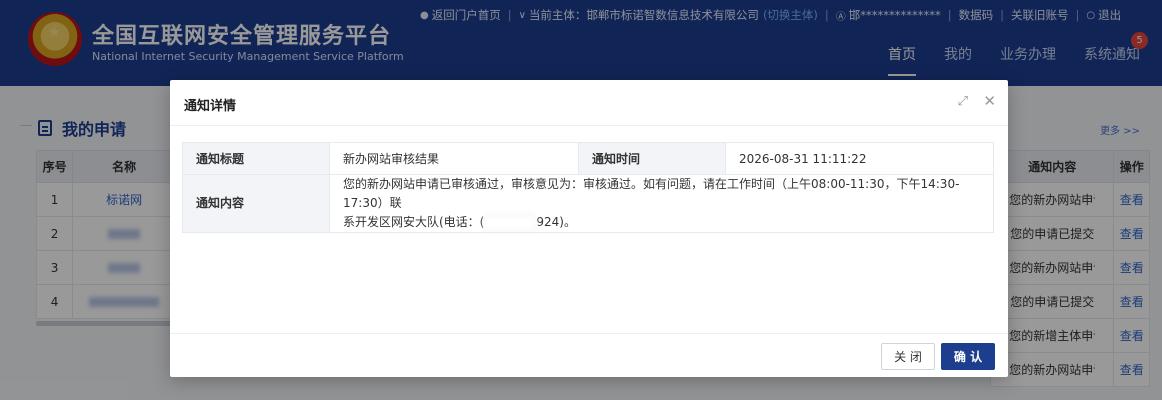 Image resolution: width=1162 pixels, height=400 pixels. What do you see at coordinates (556, 222) in the screenshot?
I see `notice-content-phone-suffix: 924)。` at bounding box center [556, 222].